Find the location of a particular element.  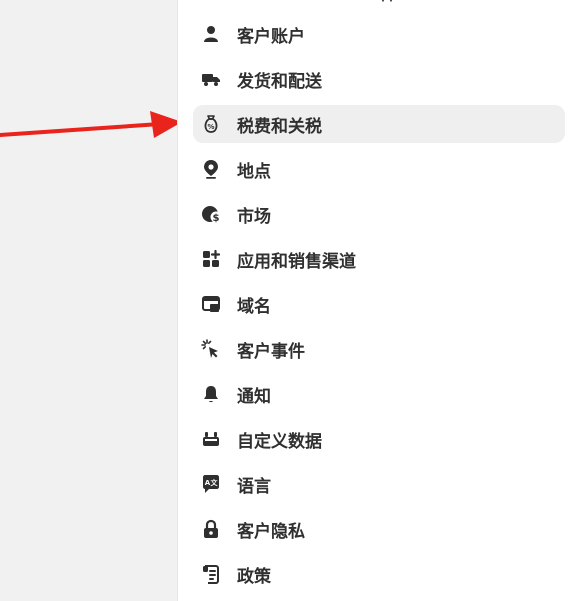

sidebar-item-label: 政策 is located at coordinates (254, 576).